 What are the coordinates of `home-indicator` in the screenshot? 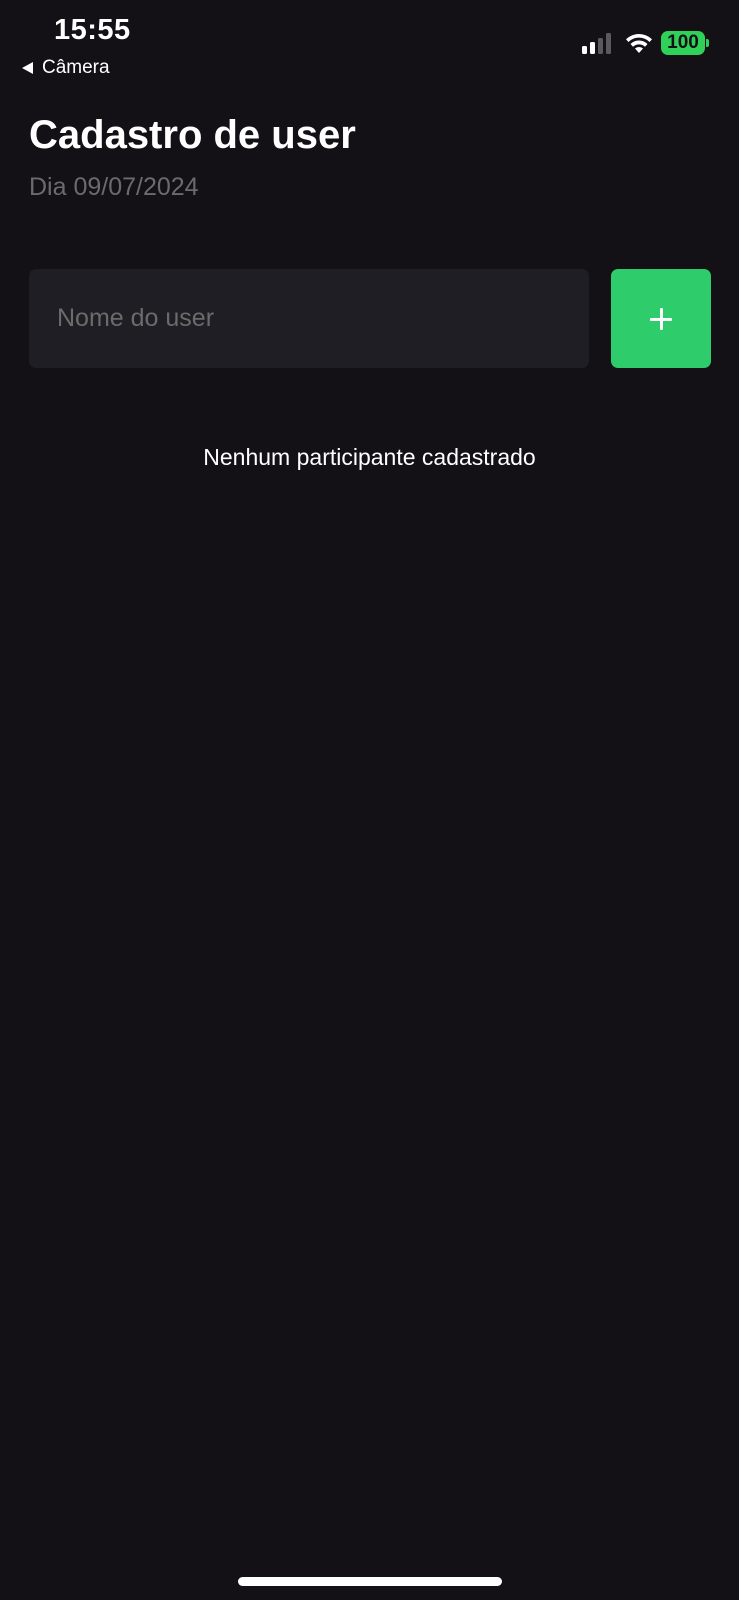 It's located at (370, 1581).